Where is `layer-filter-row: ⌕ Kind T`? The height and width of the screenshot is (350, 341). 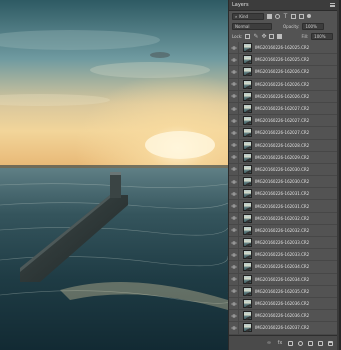
layer-filter-row: ⌕ Kind T is located at coordinates (284, 16).